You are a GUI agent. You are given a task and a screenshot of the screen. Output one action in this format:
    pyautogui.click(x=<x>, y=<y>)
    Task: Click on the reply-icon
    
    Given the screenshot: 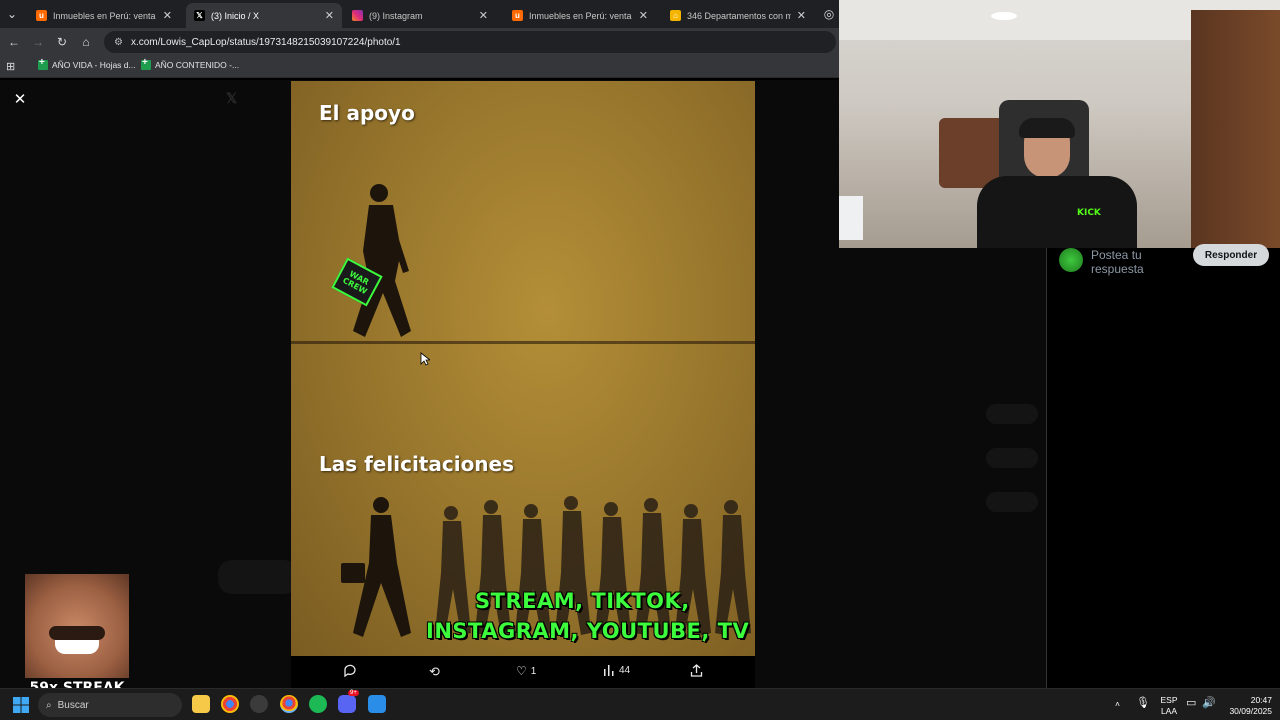 What is the action you would take?
    pyautogui.click(x=350, y=671)
    